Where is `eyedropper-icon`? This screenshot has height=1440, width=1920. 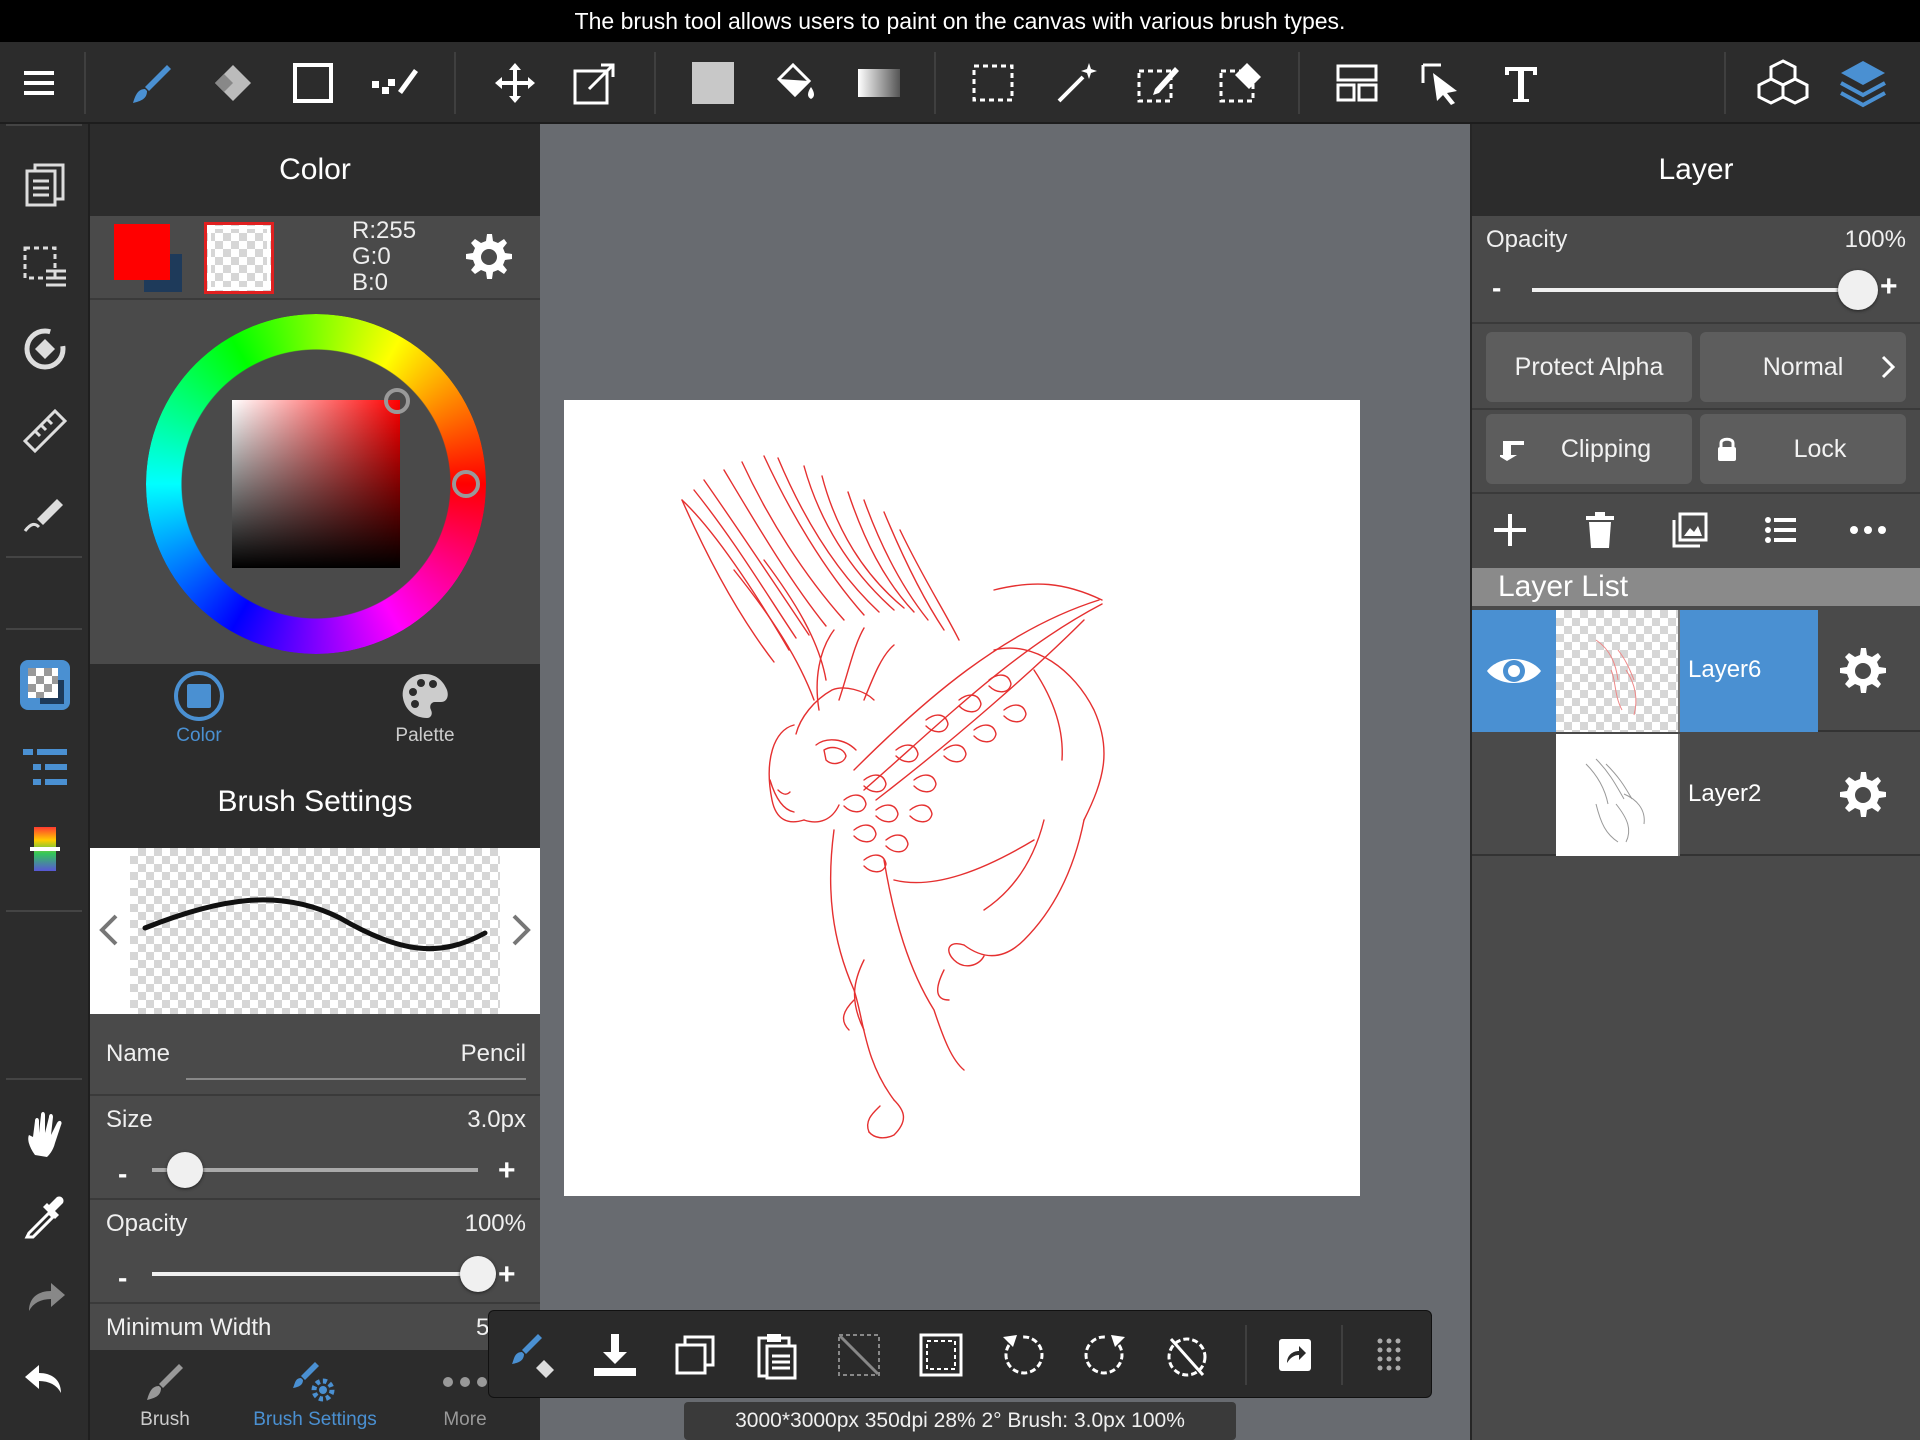 eyedropper-icon is located at coordinates (45, 1217).